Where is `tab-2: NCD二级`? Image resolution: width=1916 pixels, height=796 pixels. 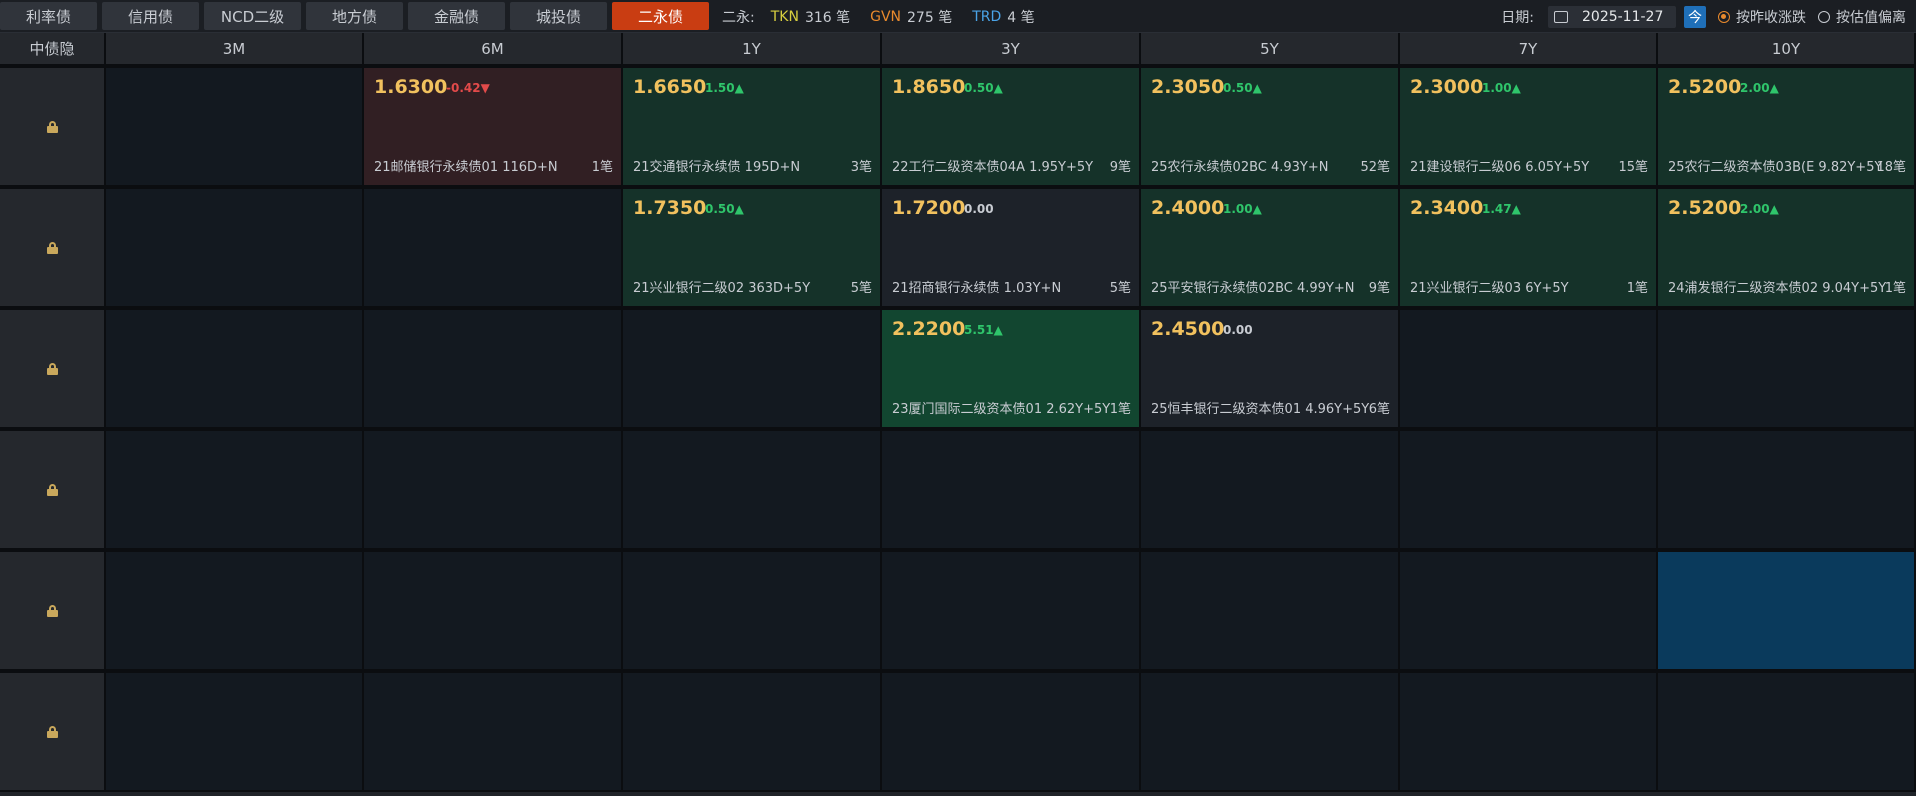
tab-2: NCD二级 is located at coordinates (252, 16).